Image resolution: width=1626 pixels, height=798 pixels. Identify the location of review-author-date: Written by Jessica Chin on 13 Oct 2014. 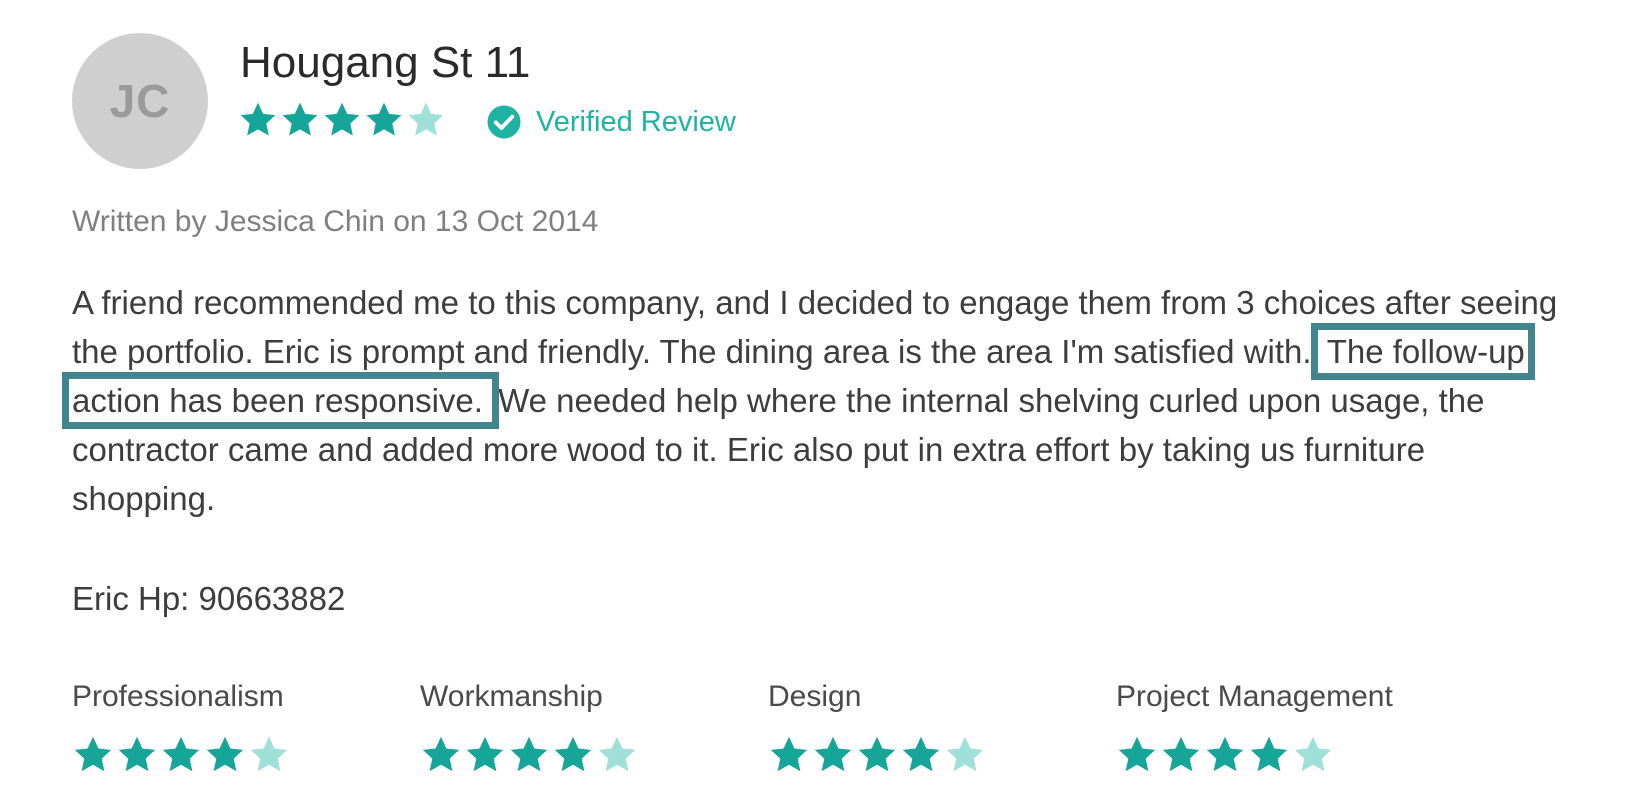
(335, 221).